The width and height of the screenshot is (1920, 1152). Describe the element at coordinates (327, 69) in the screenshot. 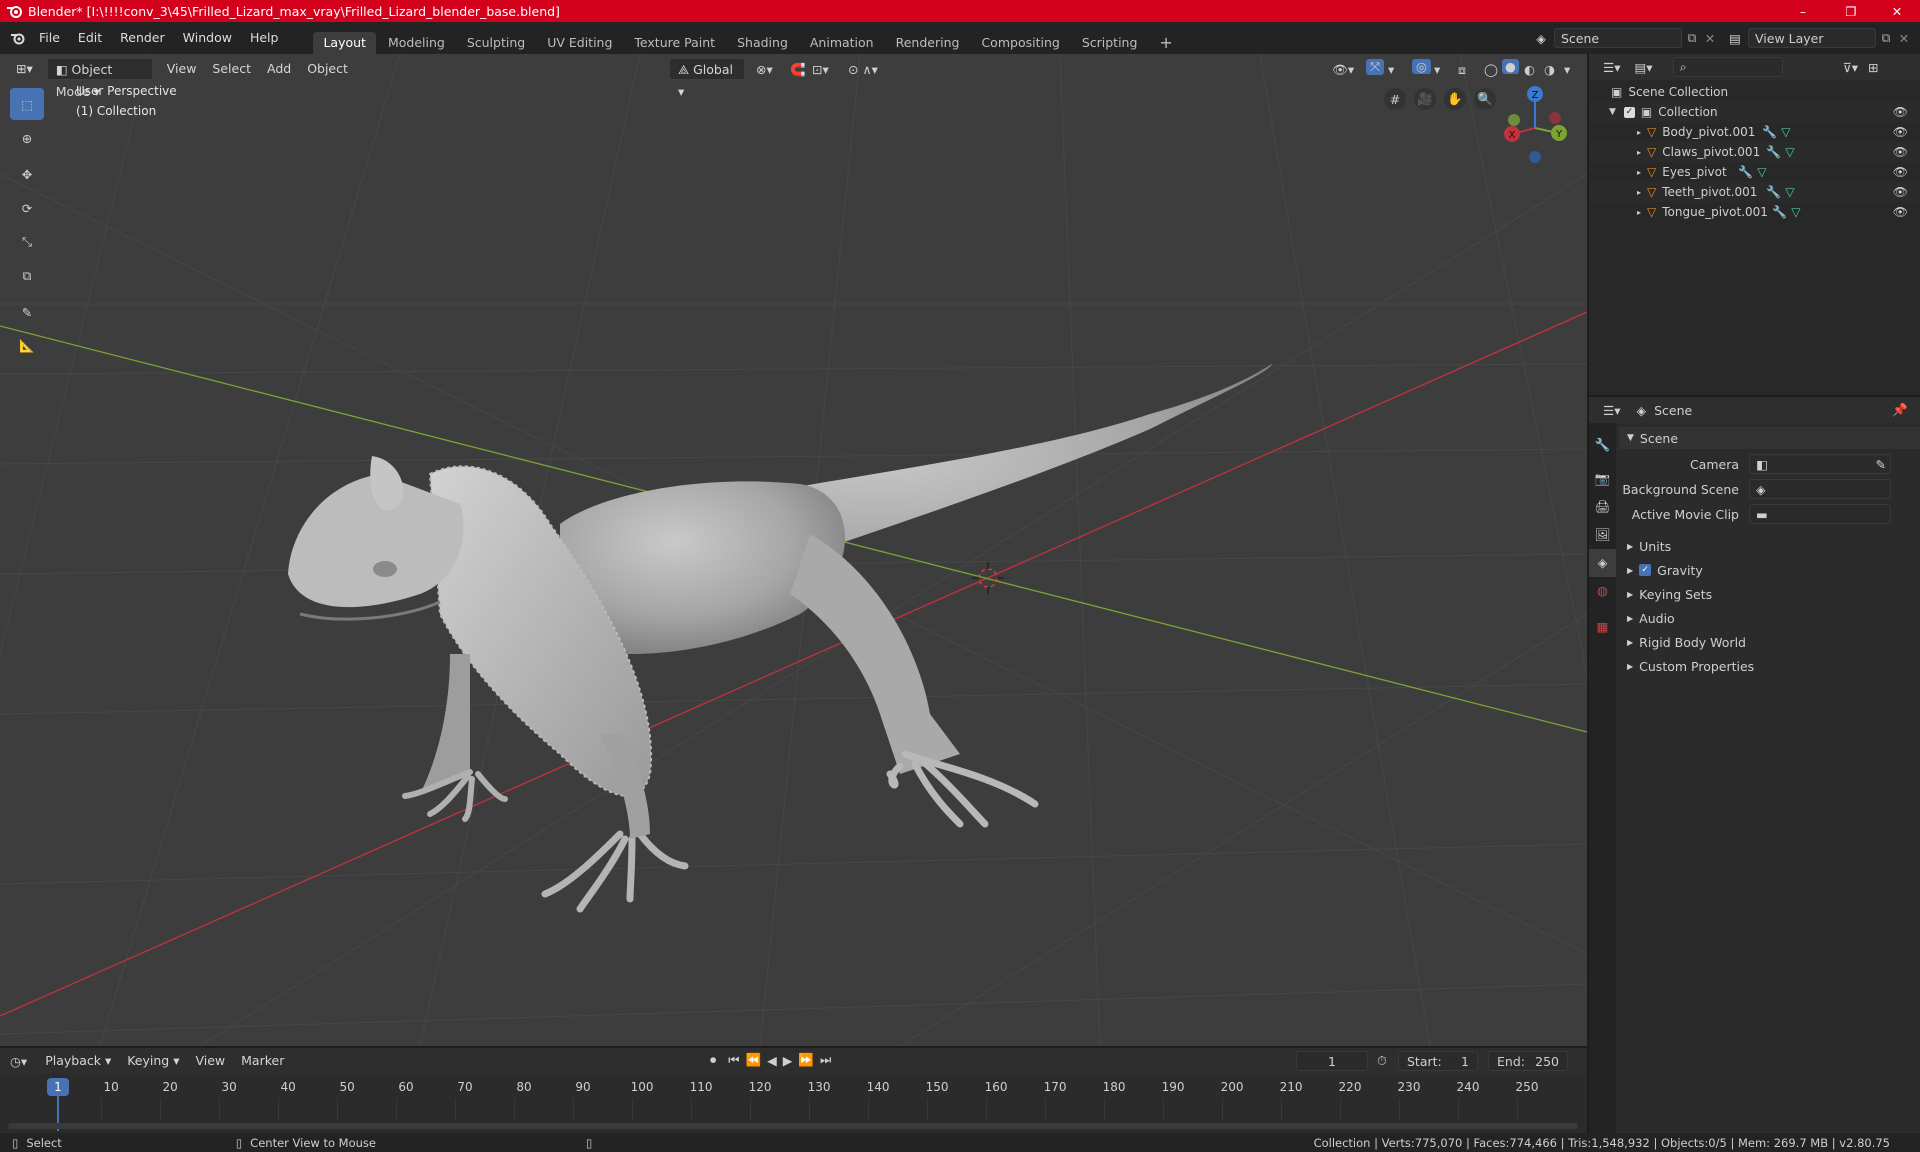

I see `menu-object: Object` at that location.